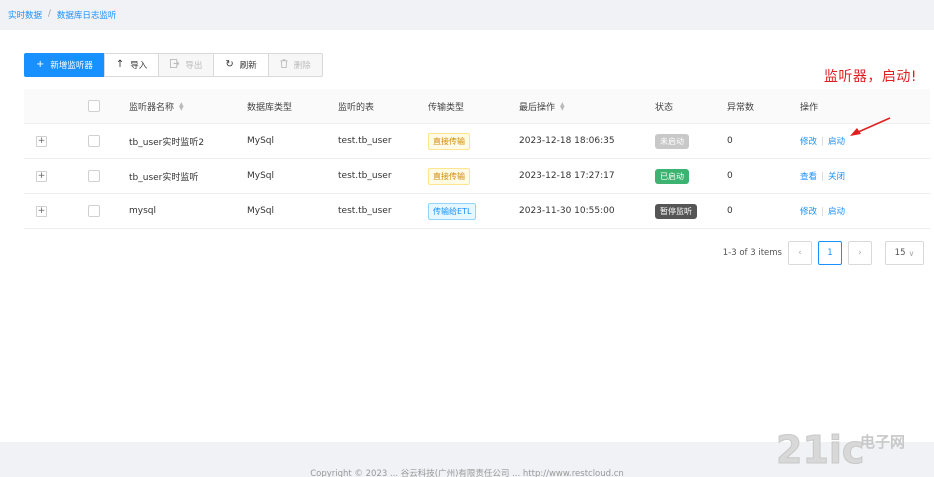  I want to click on chevron-left-icon: ‹, so click(800, 253).